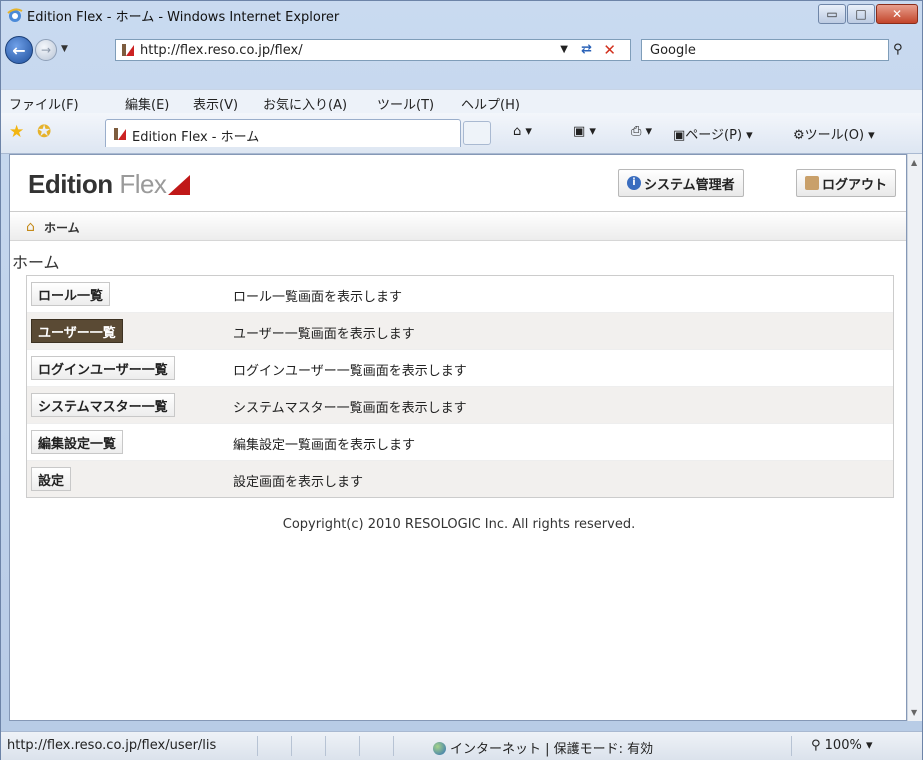 This screenshot has height=760, width=923. What do you see at coordinates (812, 183) in the screenshot?
I see `logout-icon` at bounding box center [812, 183].